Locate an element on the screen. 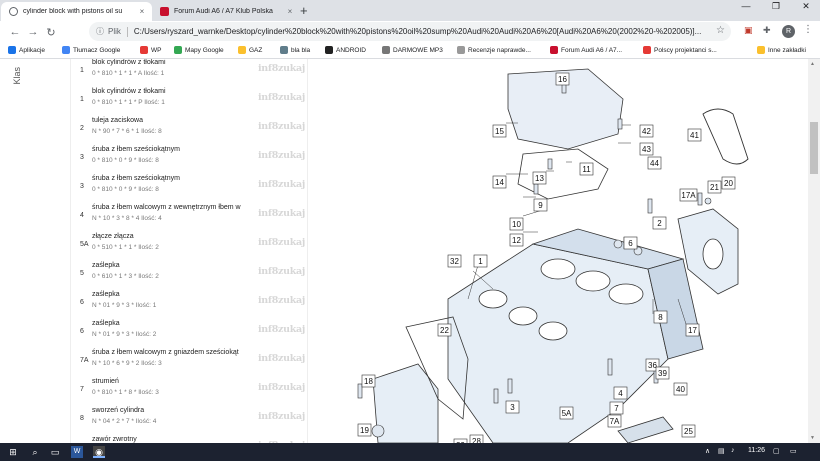 The image size is (820, 461). back-button: ← is located at coordinates (15, 32).